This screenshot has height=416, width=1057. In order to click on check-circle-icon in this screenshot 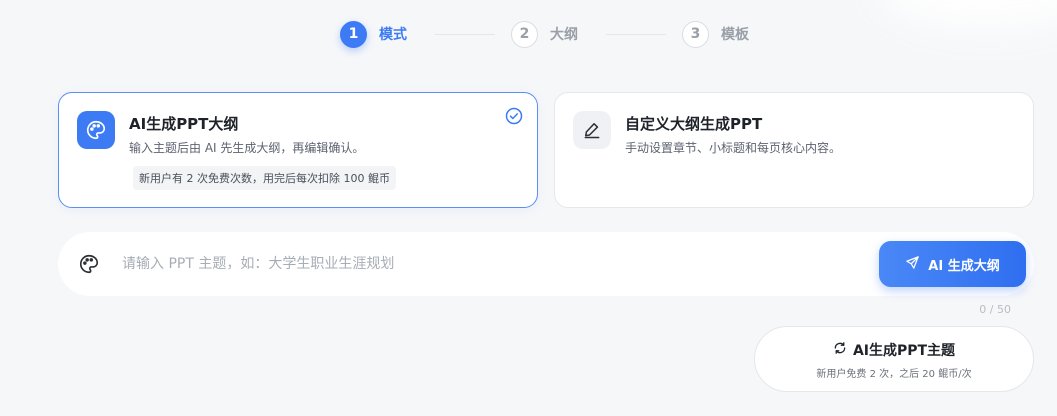, I will do `click(514, 118)`.